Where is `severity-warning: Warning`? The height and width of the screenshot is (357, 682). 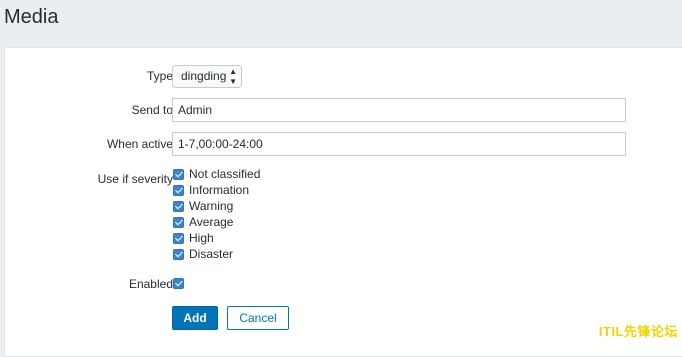
severity-warning: Warning is located at coordinates (203, 206).